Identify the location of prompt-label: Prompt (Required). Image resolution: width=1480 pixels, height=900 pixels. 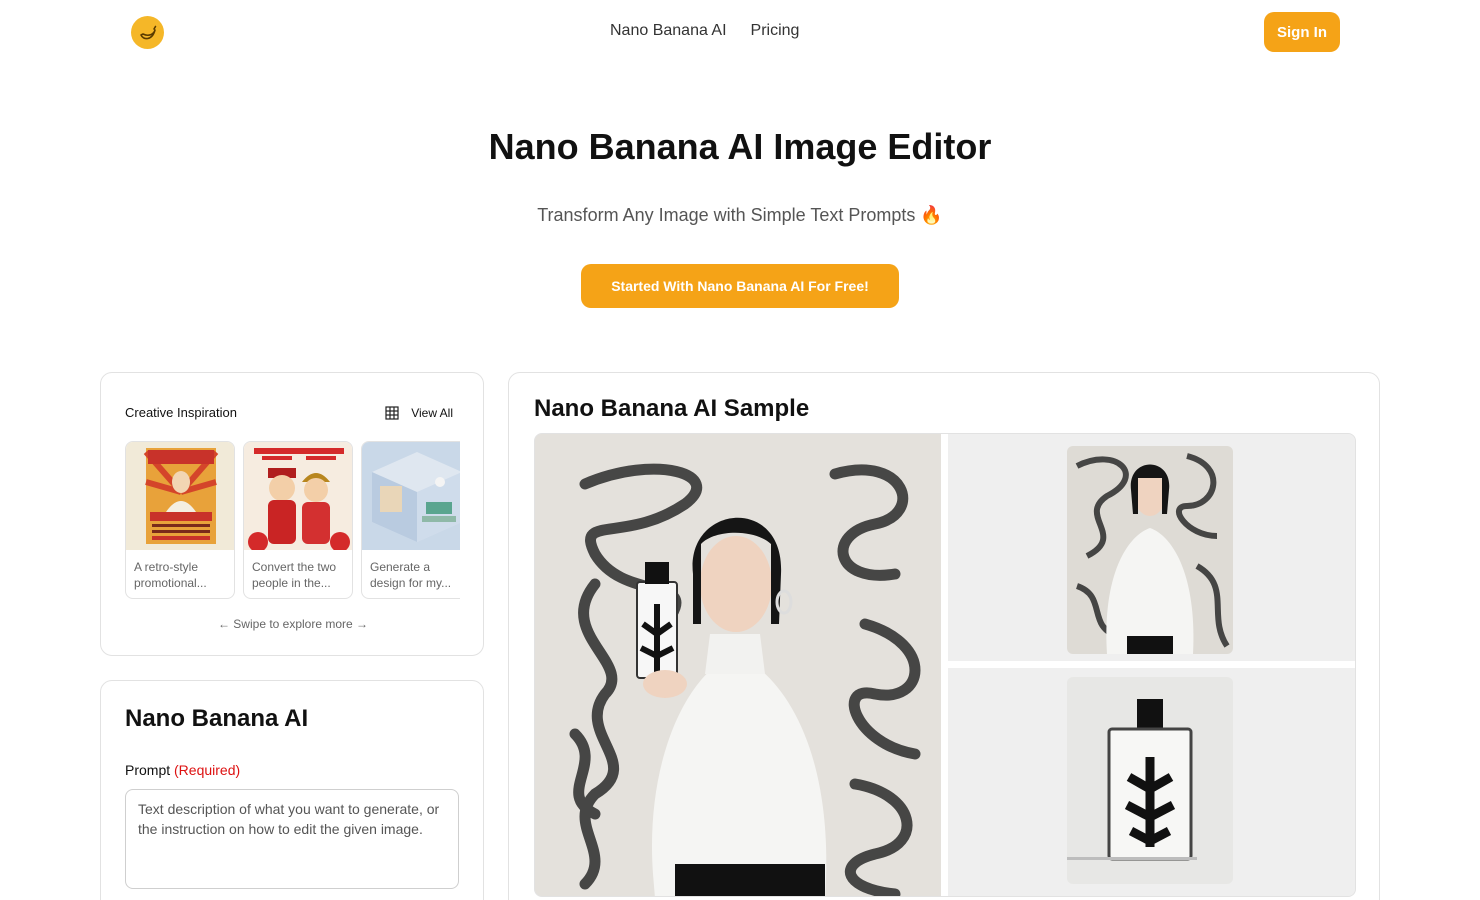
(182, 770).